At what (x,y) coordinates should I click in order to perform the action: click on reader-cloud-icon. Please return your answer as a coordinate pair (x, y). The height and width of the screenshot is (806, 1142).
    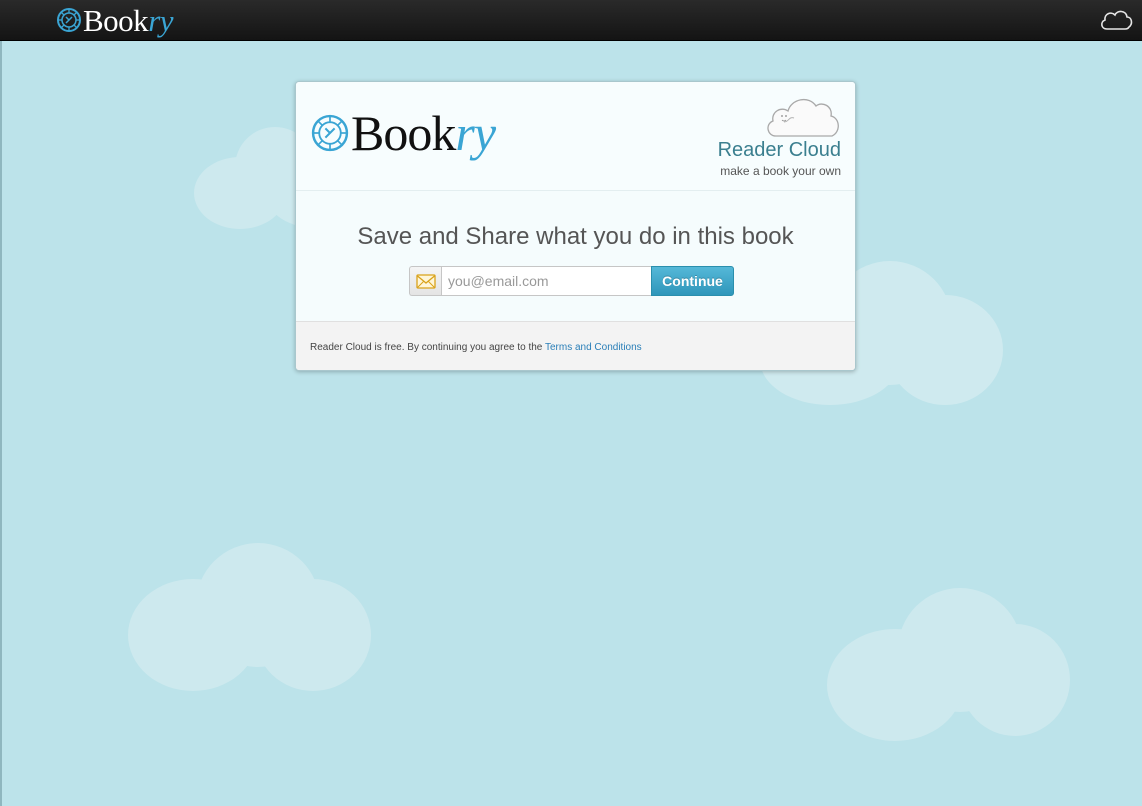
    Looking at the image, I should click on (803, 117).